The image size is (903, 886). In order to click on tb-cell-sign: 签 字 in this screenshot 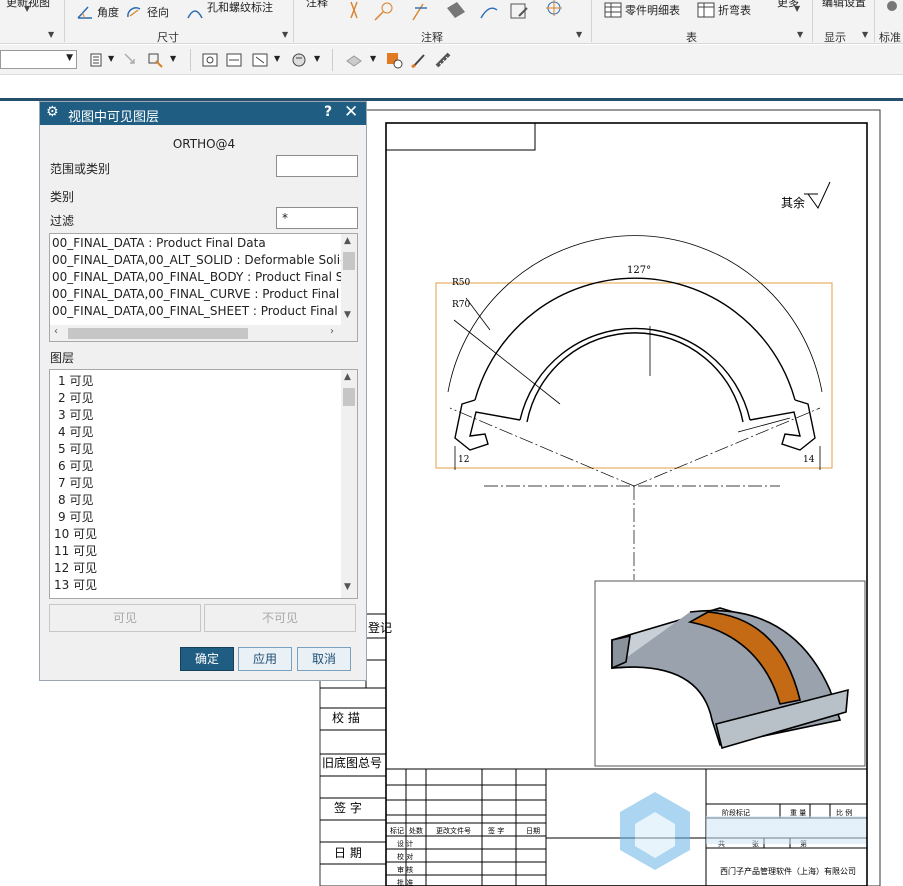, I will do `click(496, 830)`.